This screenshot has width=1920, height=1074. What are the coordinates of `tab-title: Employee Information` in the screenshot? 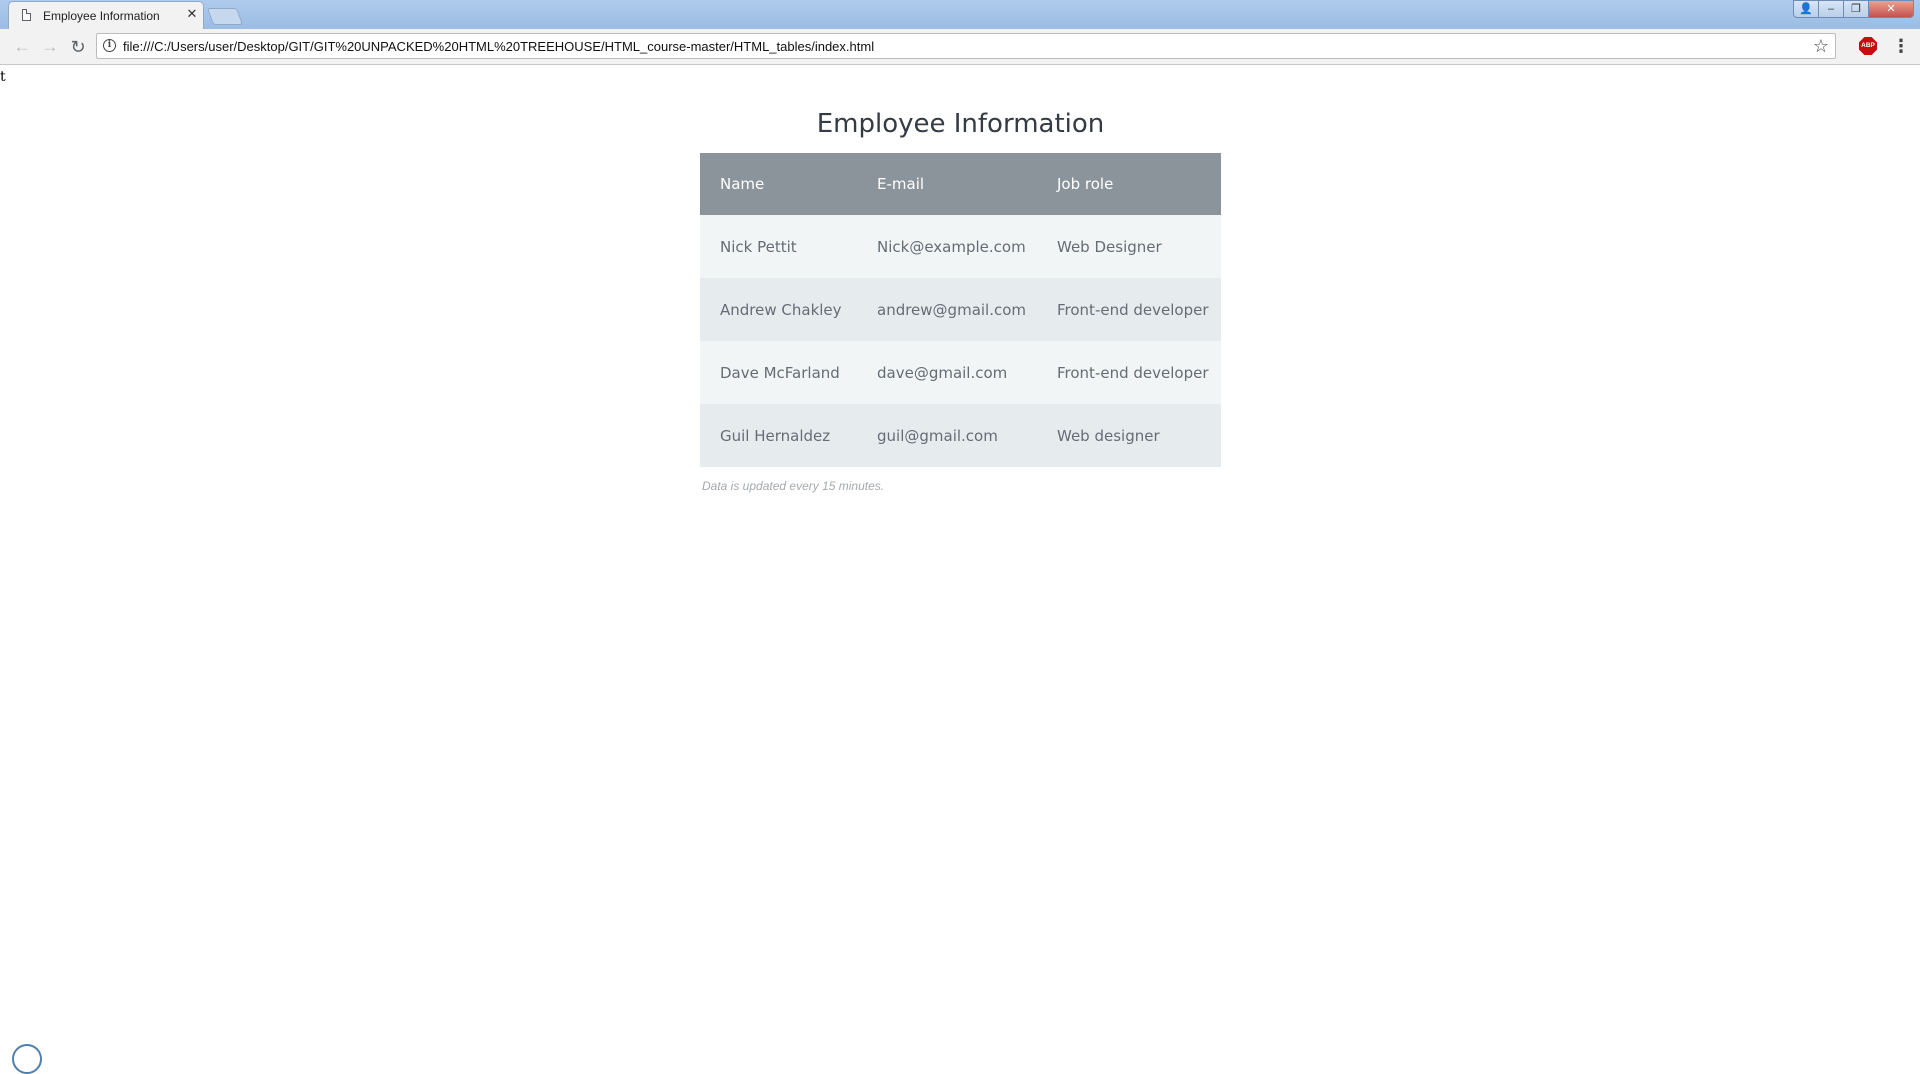 It's located at (101, 16).